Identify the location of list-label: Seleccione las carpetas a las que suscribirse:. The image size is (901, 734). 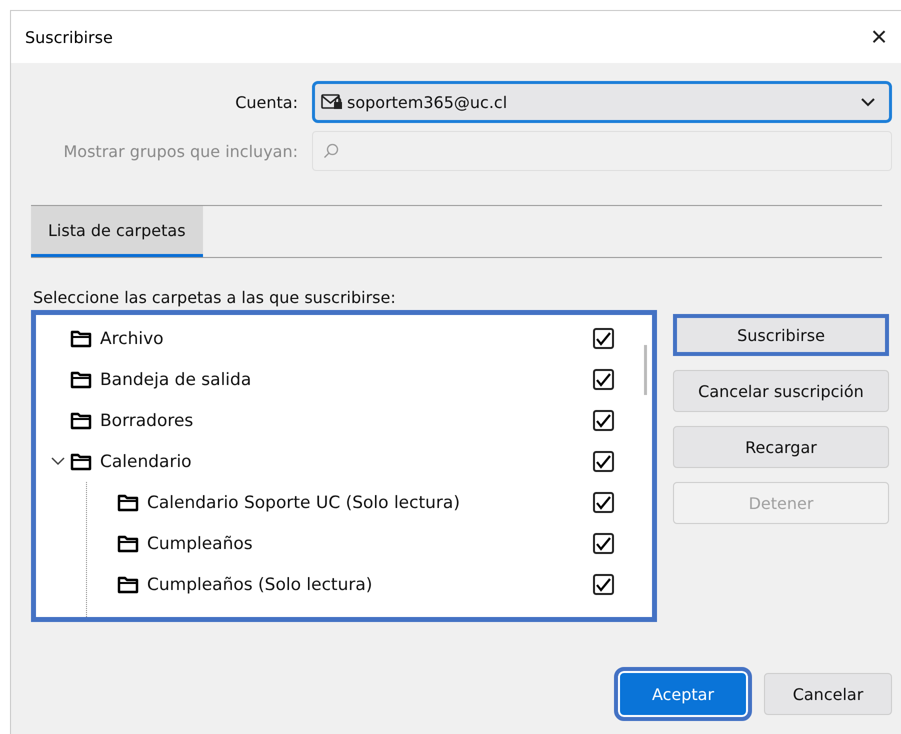
(215, 297).